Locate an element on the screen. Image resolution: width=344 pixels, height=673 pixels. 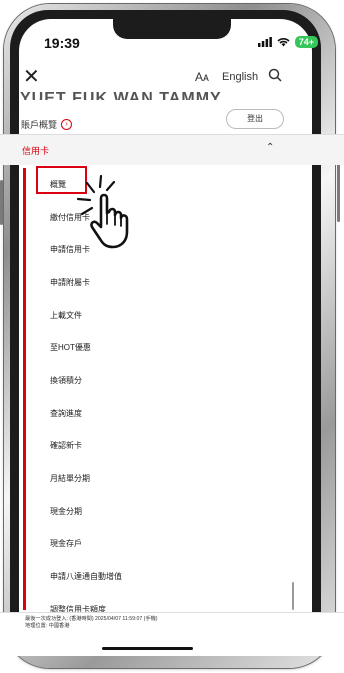
menu-item: 至HOT優惠 is located at coordinates (159, 347).